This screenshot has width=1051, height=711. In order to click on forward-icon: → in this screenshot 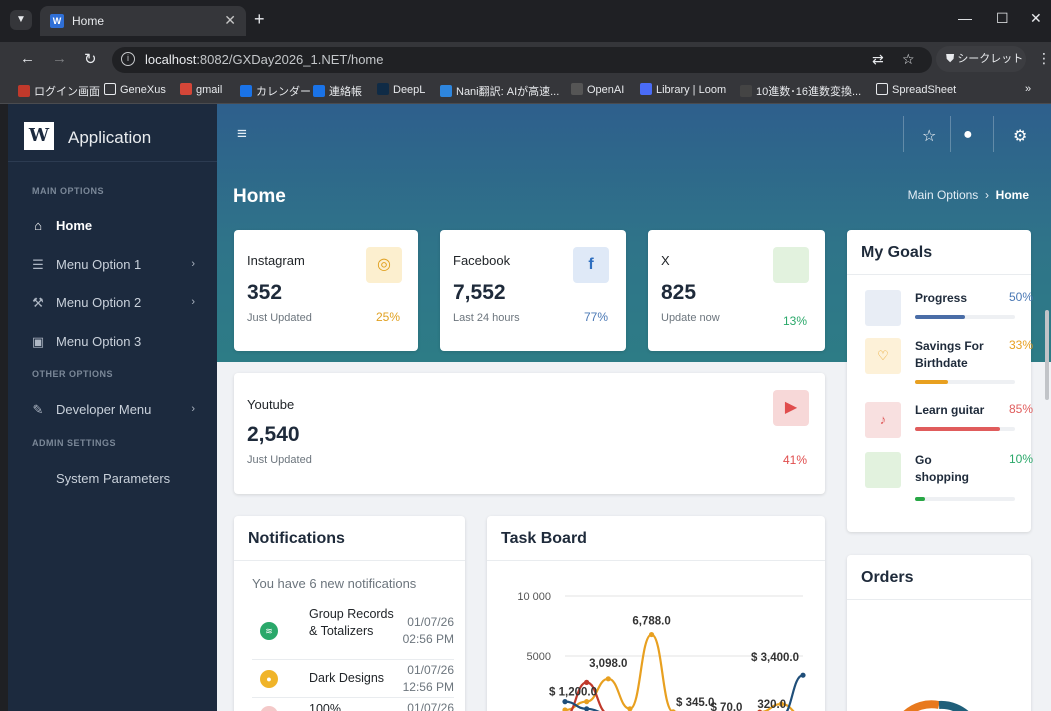, I will do `click(59, 58)`.